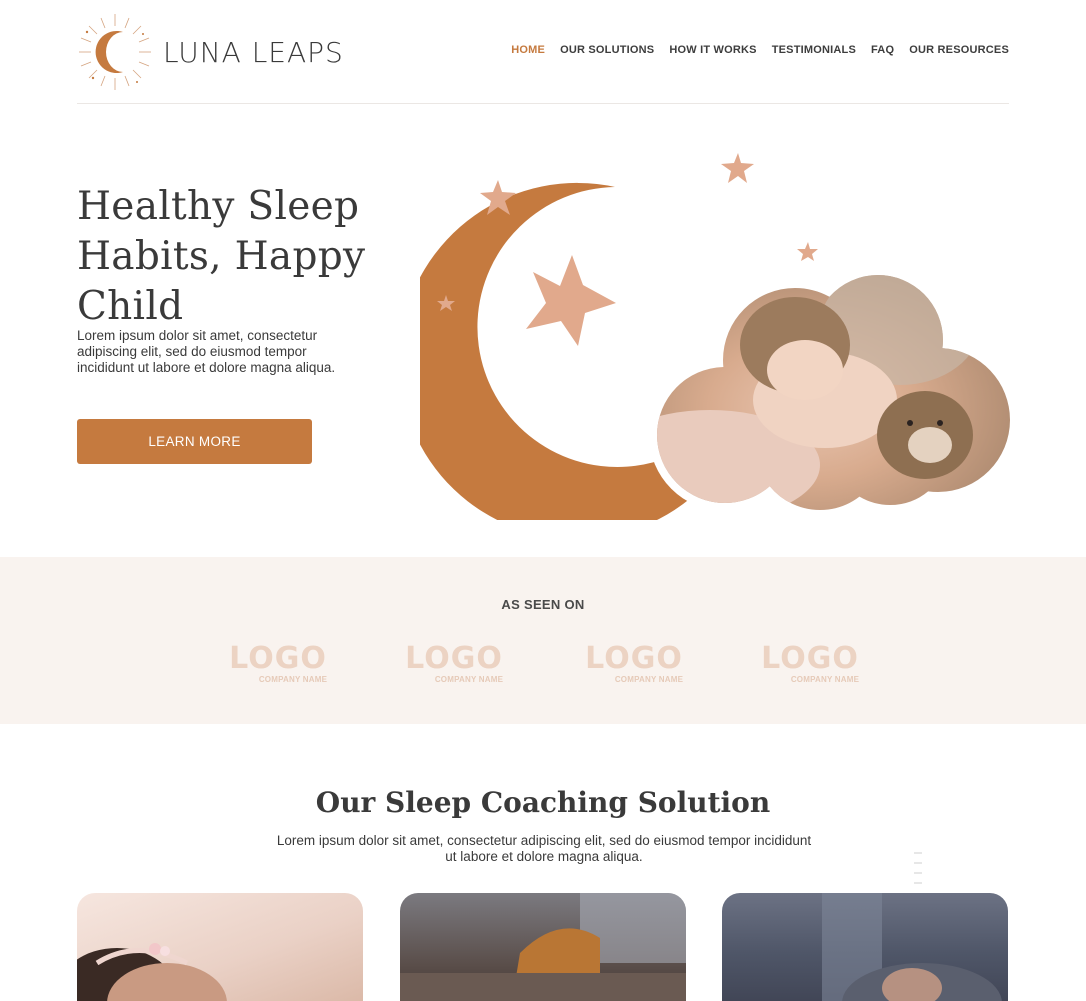  I want to click on brand: LUNA LEAPS, so click(210, 52).